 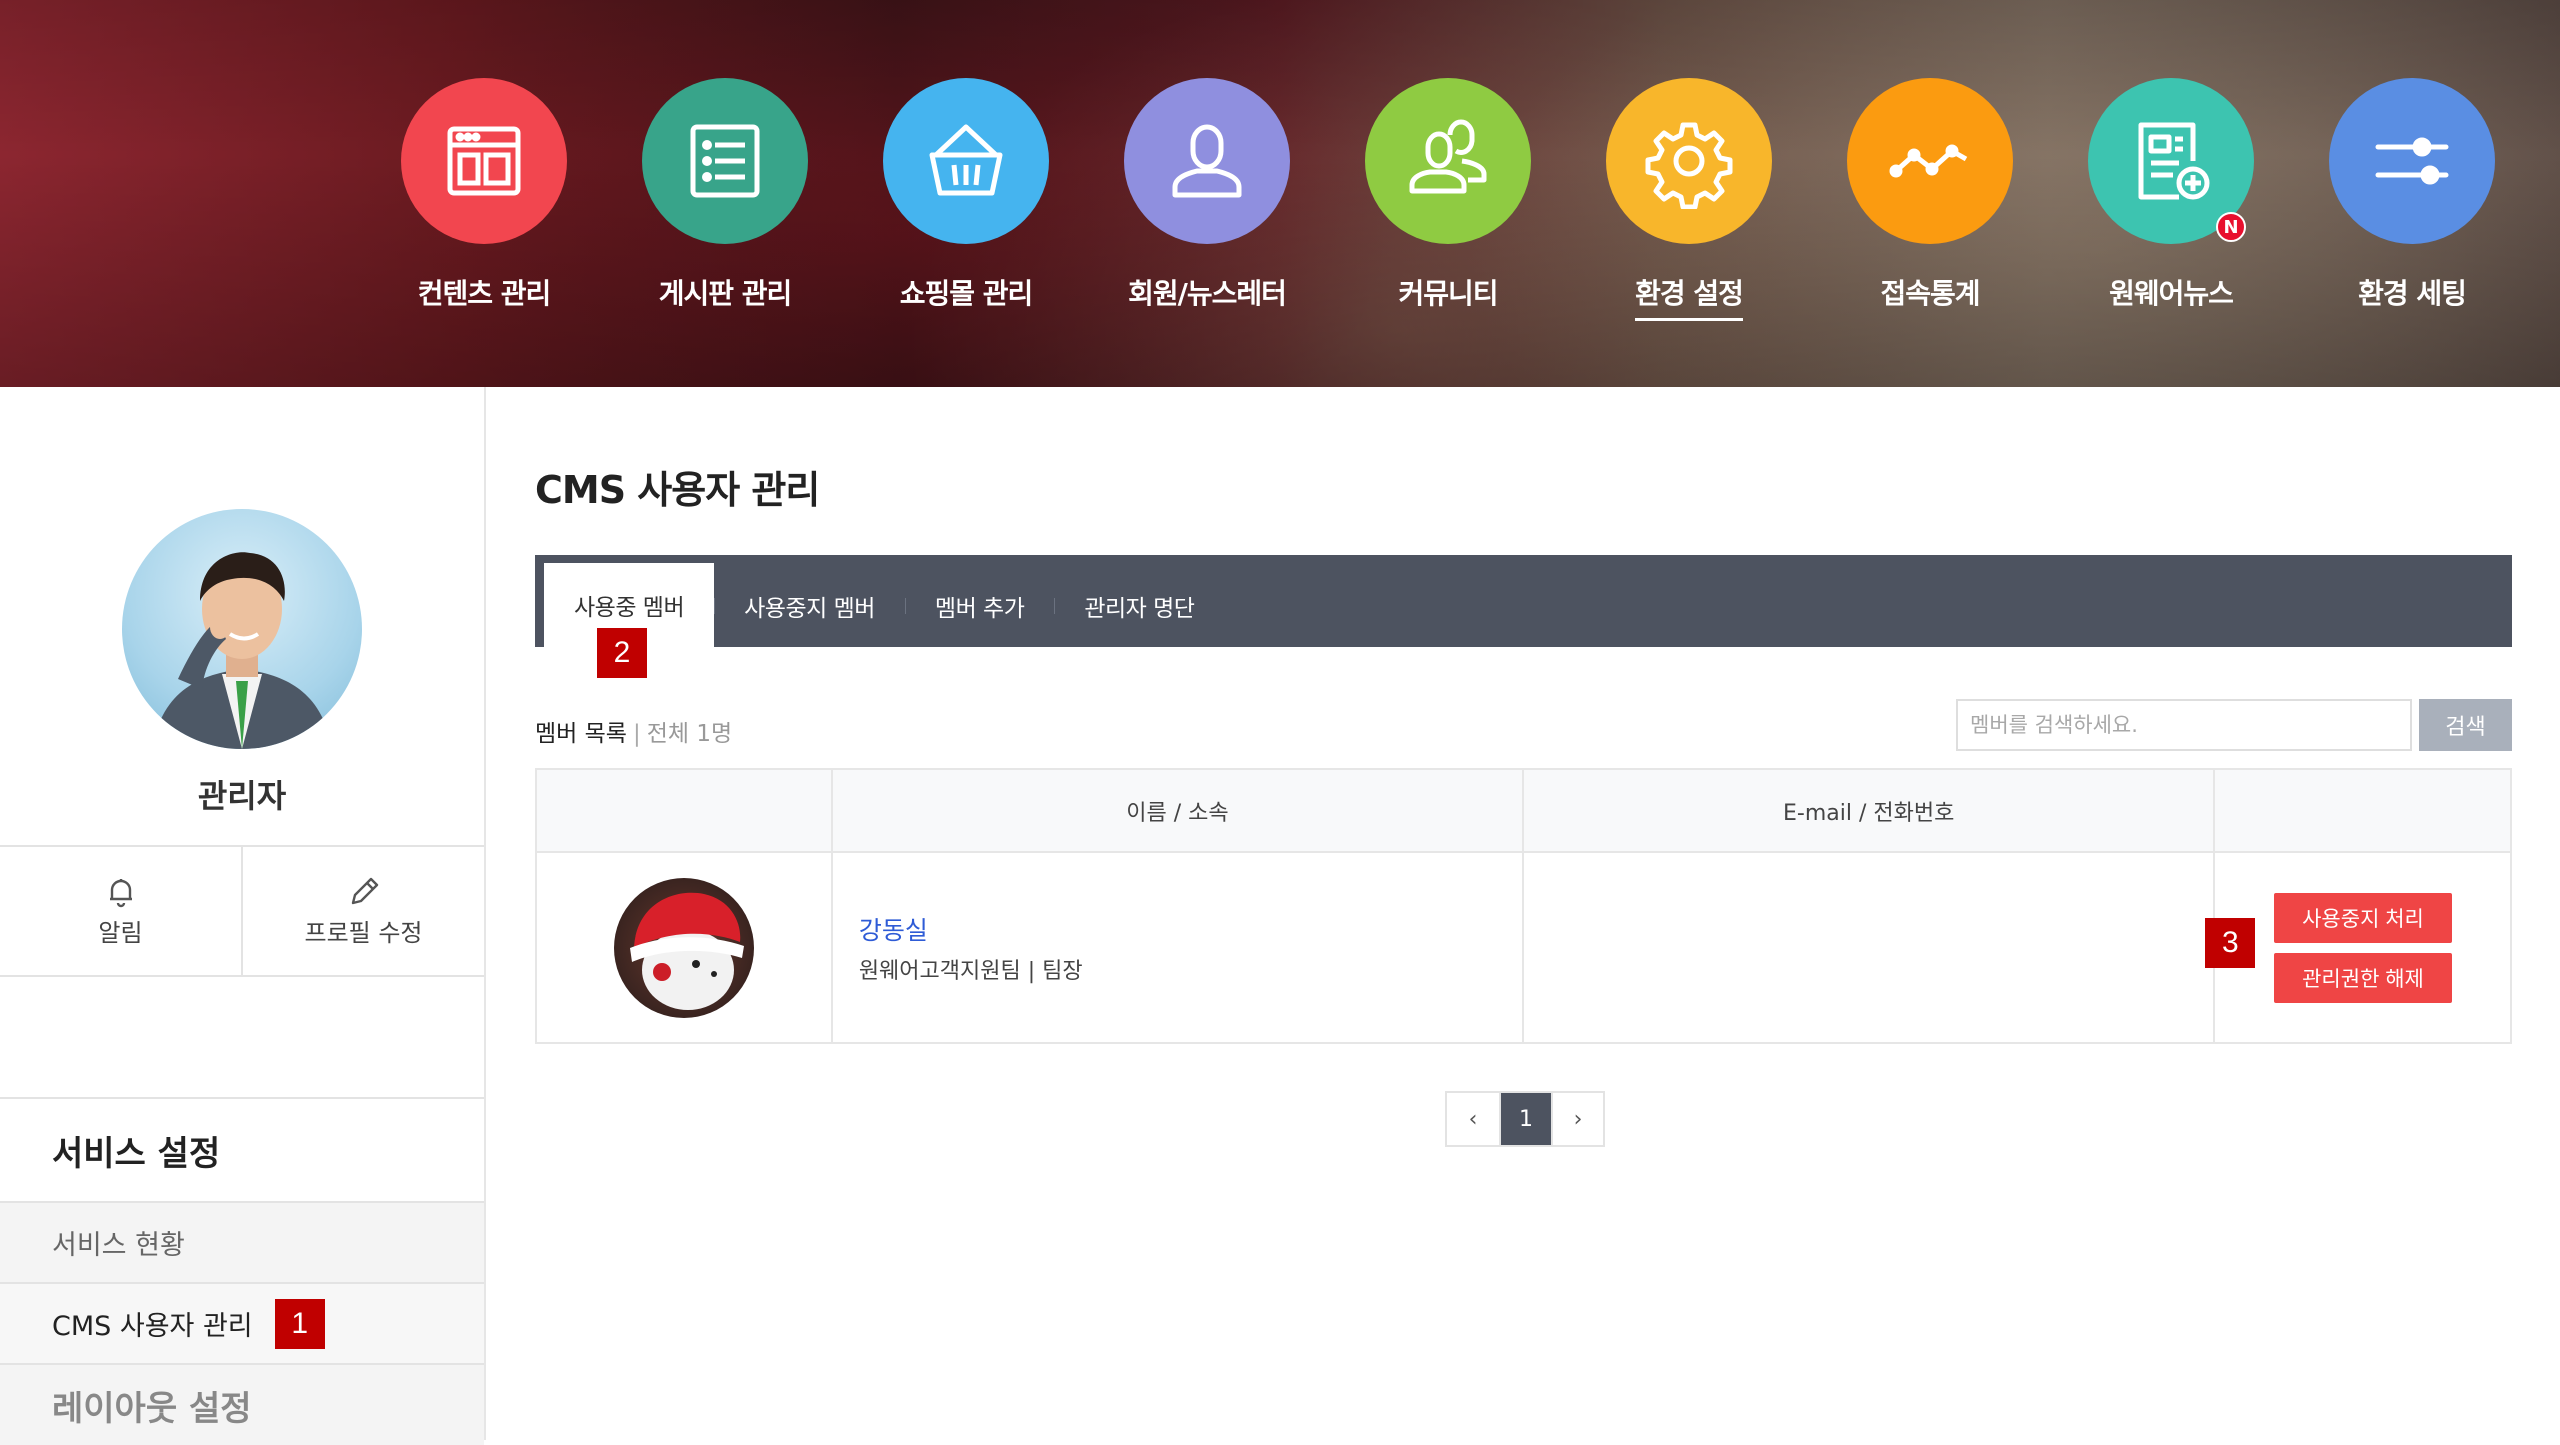 I want to click on tab-add-member: 멤버 추가, so click(x=979, y=605).